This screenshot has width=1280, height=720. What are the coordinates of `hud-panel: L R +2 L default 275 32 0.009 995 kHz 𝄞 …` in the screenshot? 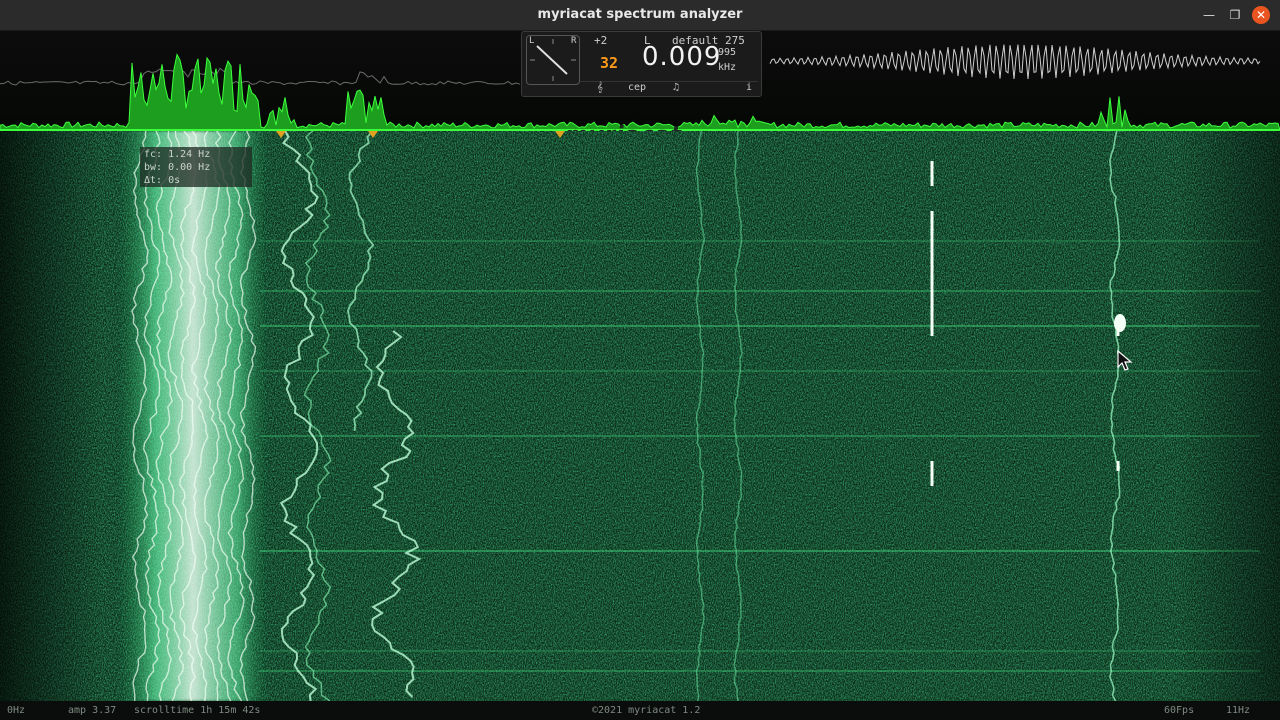 It's located at (641, 64).